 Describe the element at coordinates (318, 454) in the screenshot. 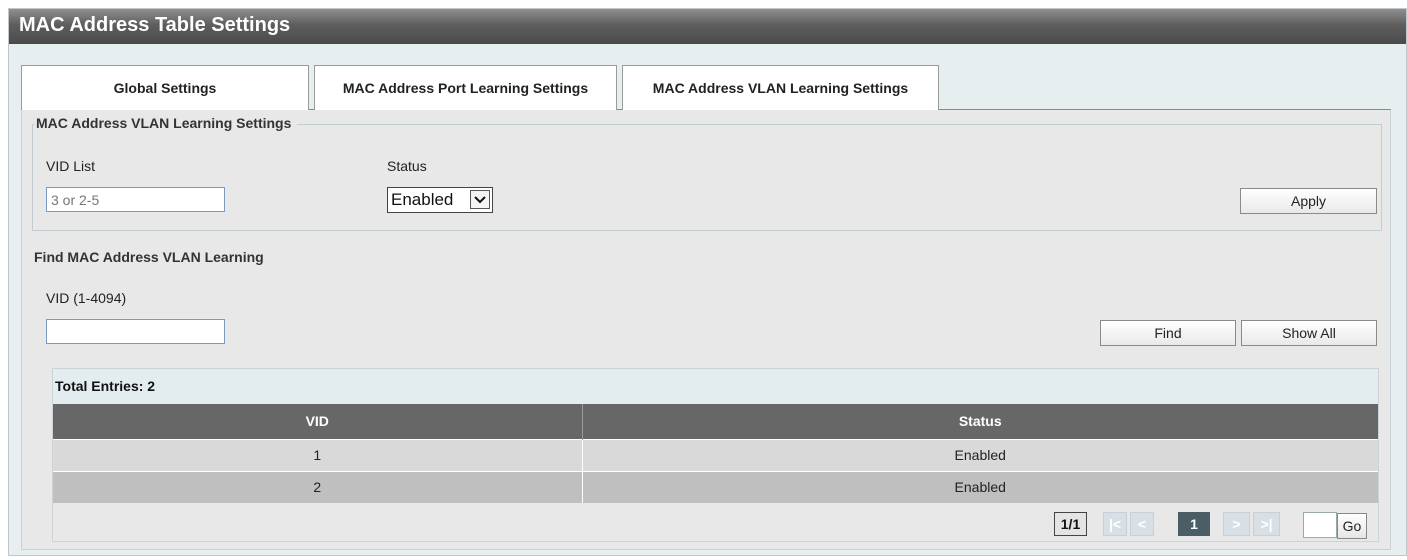

I see `cell-vid: 1` at that location.